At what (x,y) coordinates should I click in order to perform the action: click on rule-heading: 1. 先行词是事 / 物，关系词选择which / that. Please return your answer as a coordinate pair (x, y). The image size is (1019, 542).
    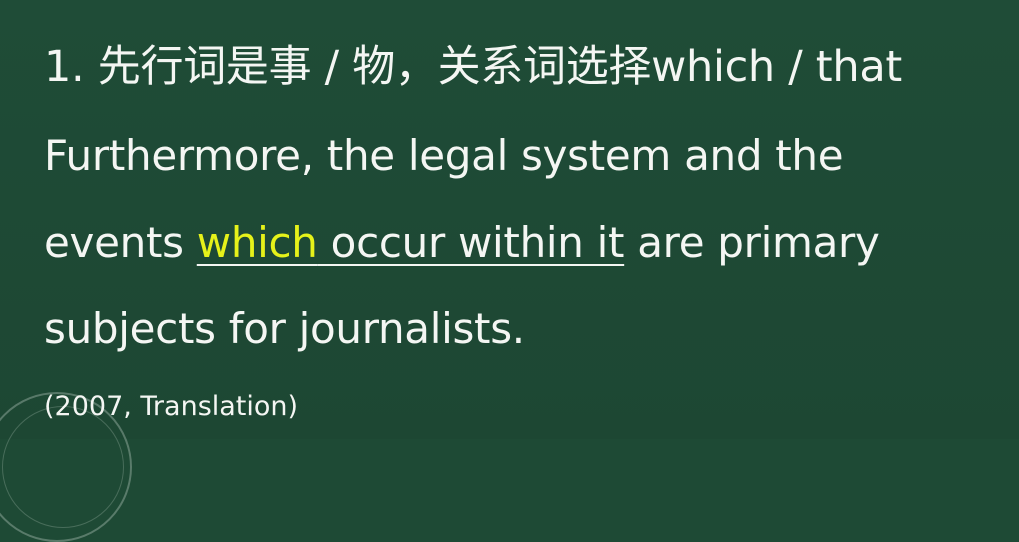
    Looking at the image, I should click on (473, 67).